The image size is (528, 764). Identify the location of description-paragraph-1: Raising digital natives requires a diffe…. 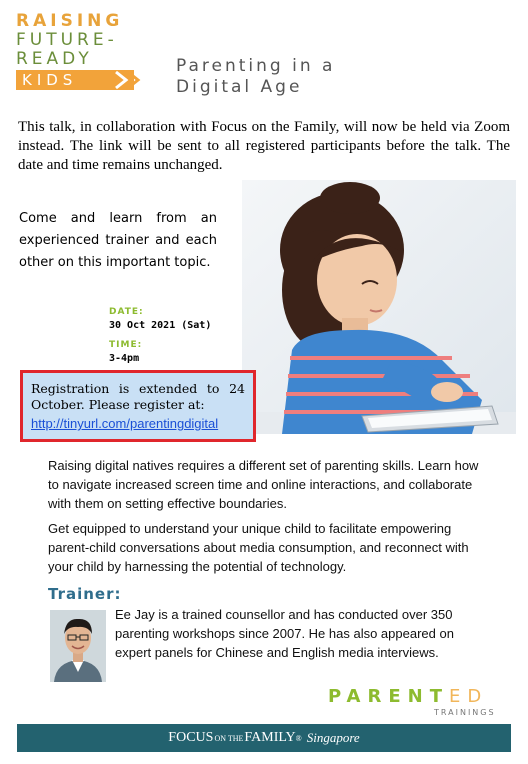
(263, 484).